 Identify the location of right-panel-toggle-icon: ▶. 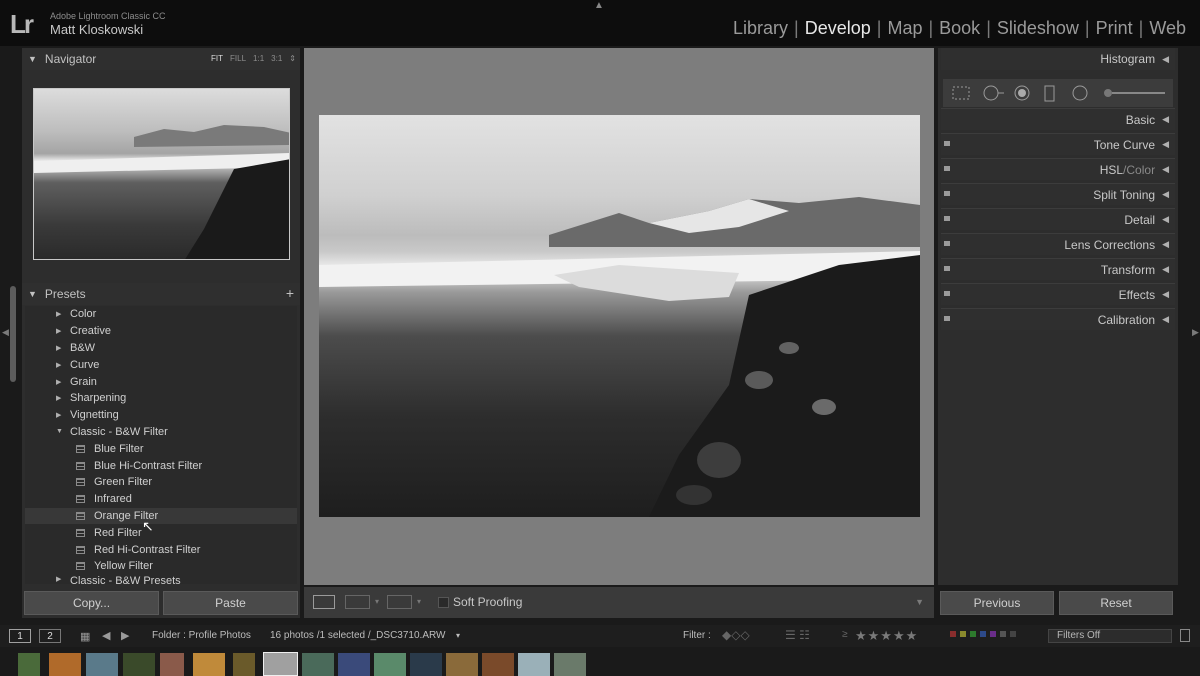
(1195, 332).